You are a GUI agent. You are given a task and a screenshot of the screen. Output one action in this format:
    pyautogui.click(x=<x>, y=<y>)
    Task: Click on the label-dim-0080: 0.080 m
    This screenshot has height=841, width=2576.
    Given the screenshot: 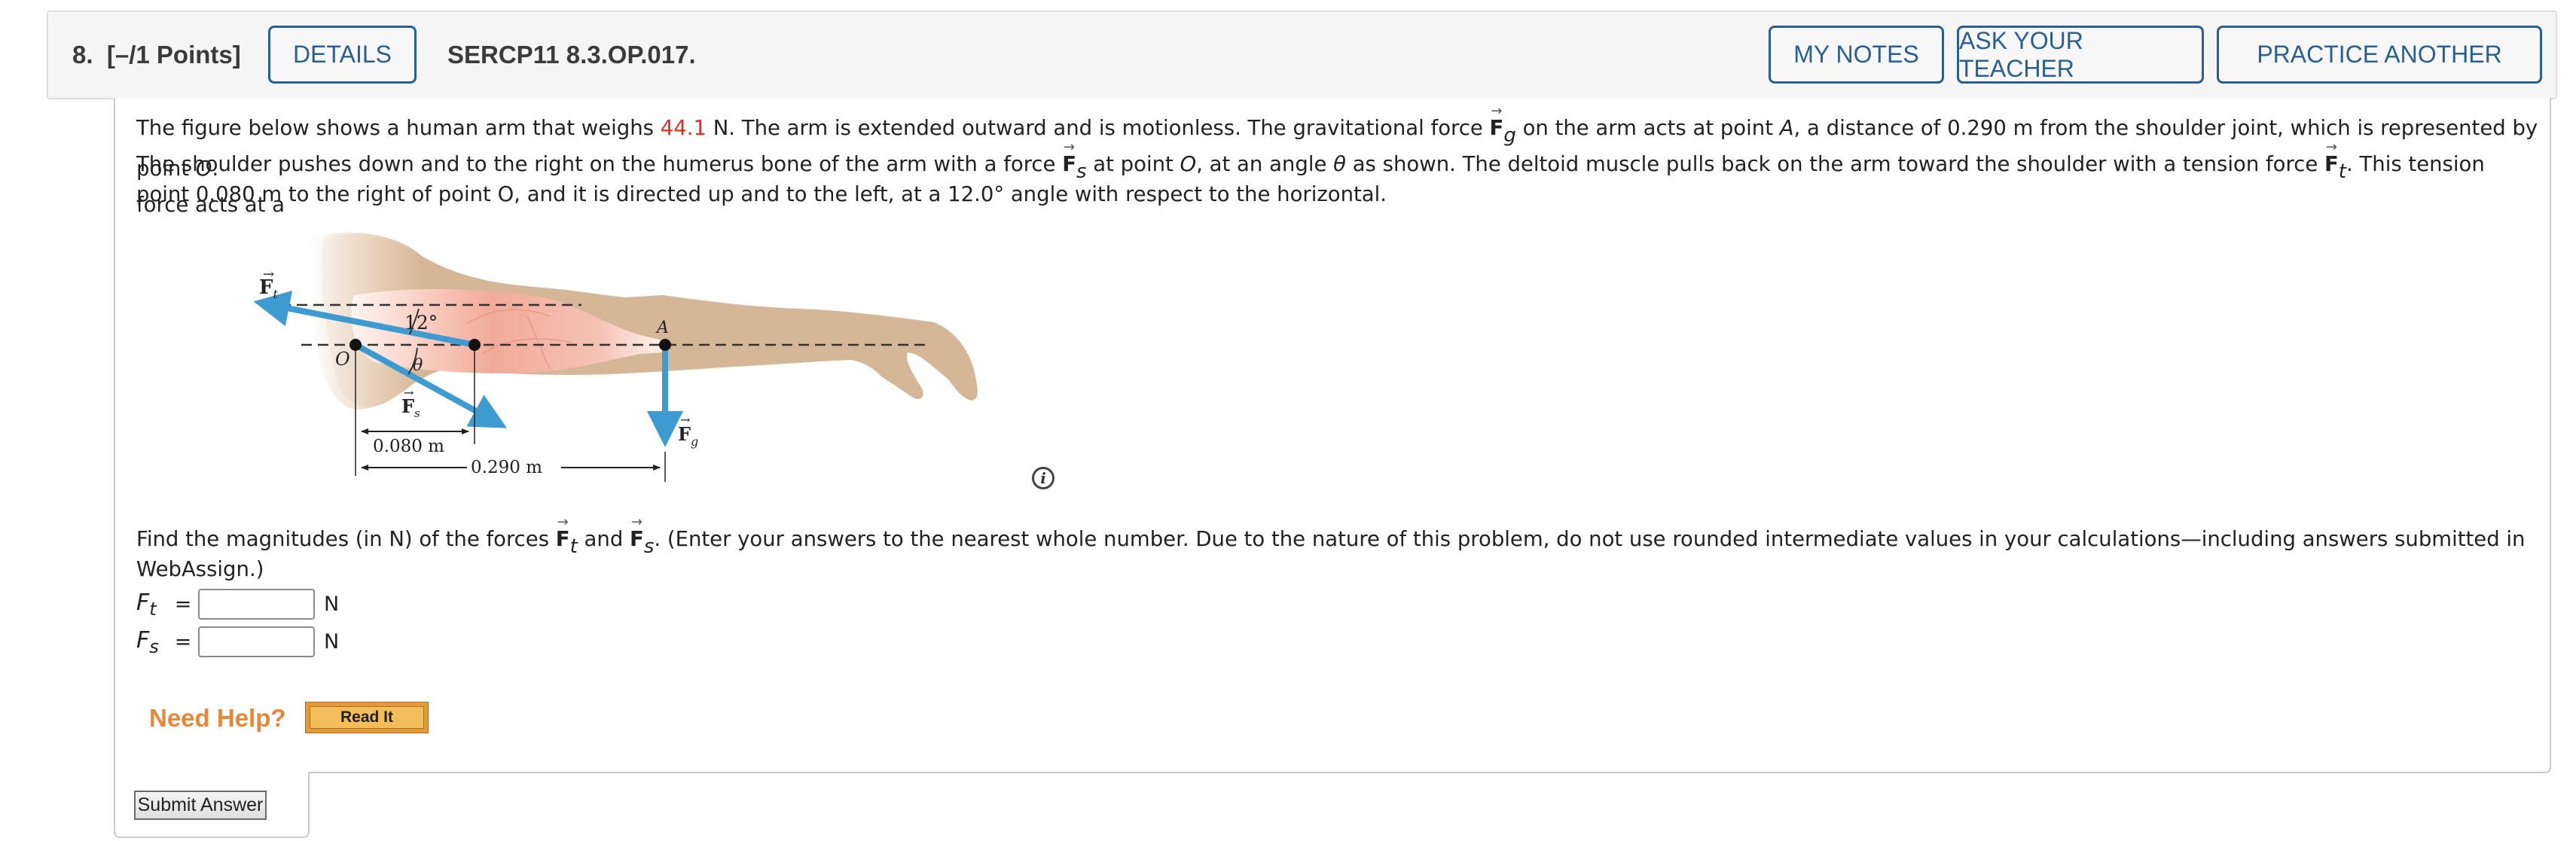 What is the action you would take?
    pyautogui.click(x=408, y=446)
    